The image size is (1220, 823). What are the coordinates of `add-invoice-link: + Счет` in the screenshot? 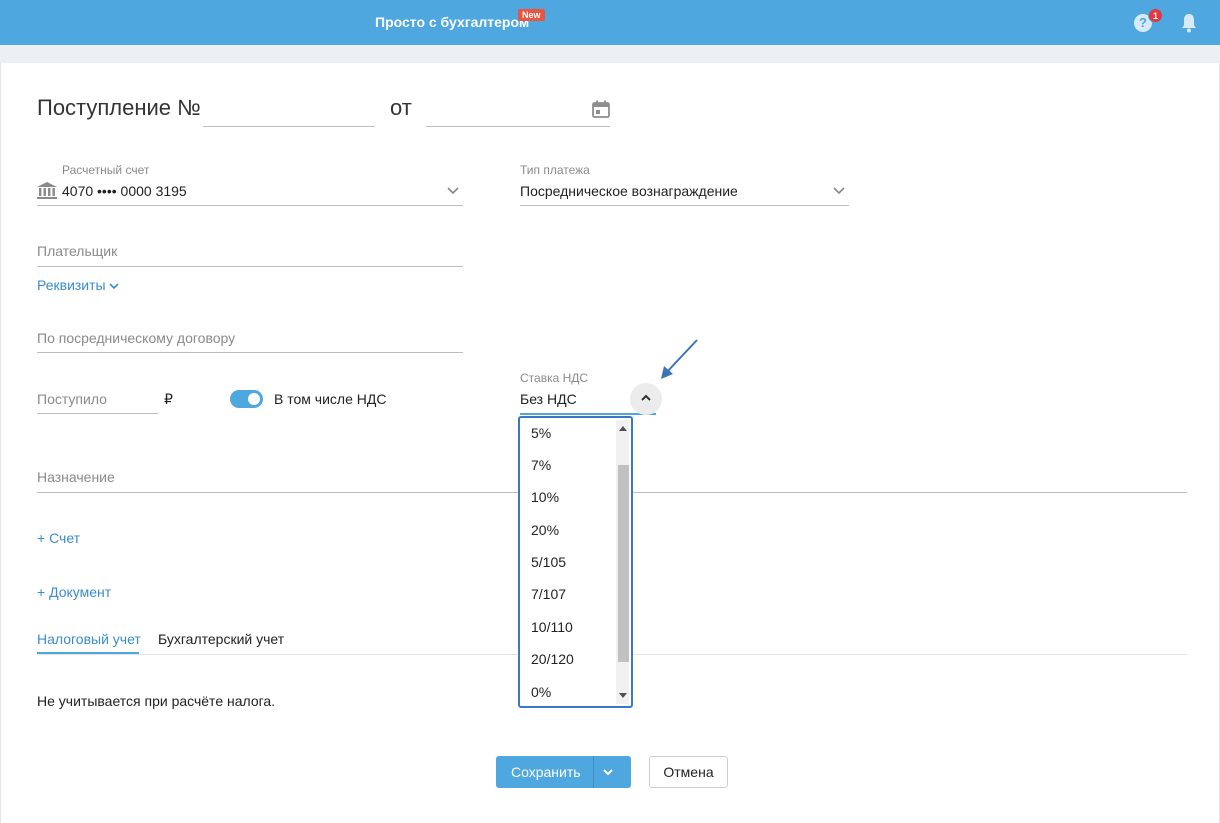 It's located at (58, 538).